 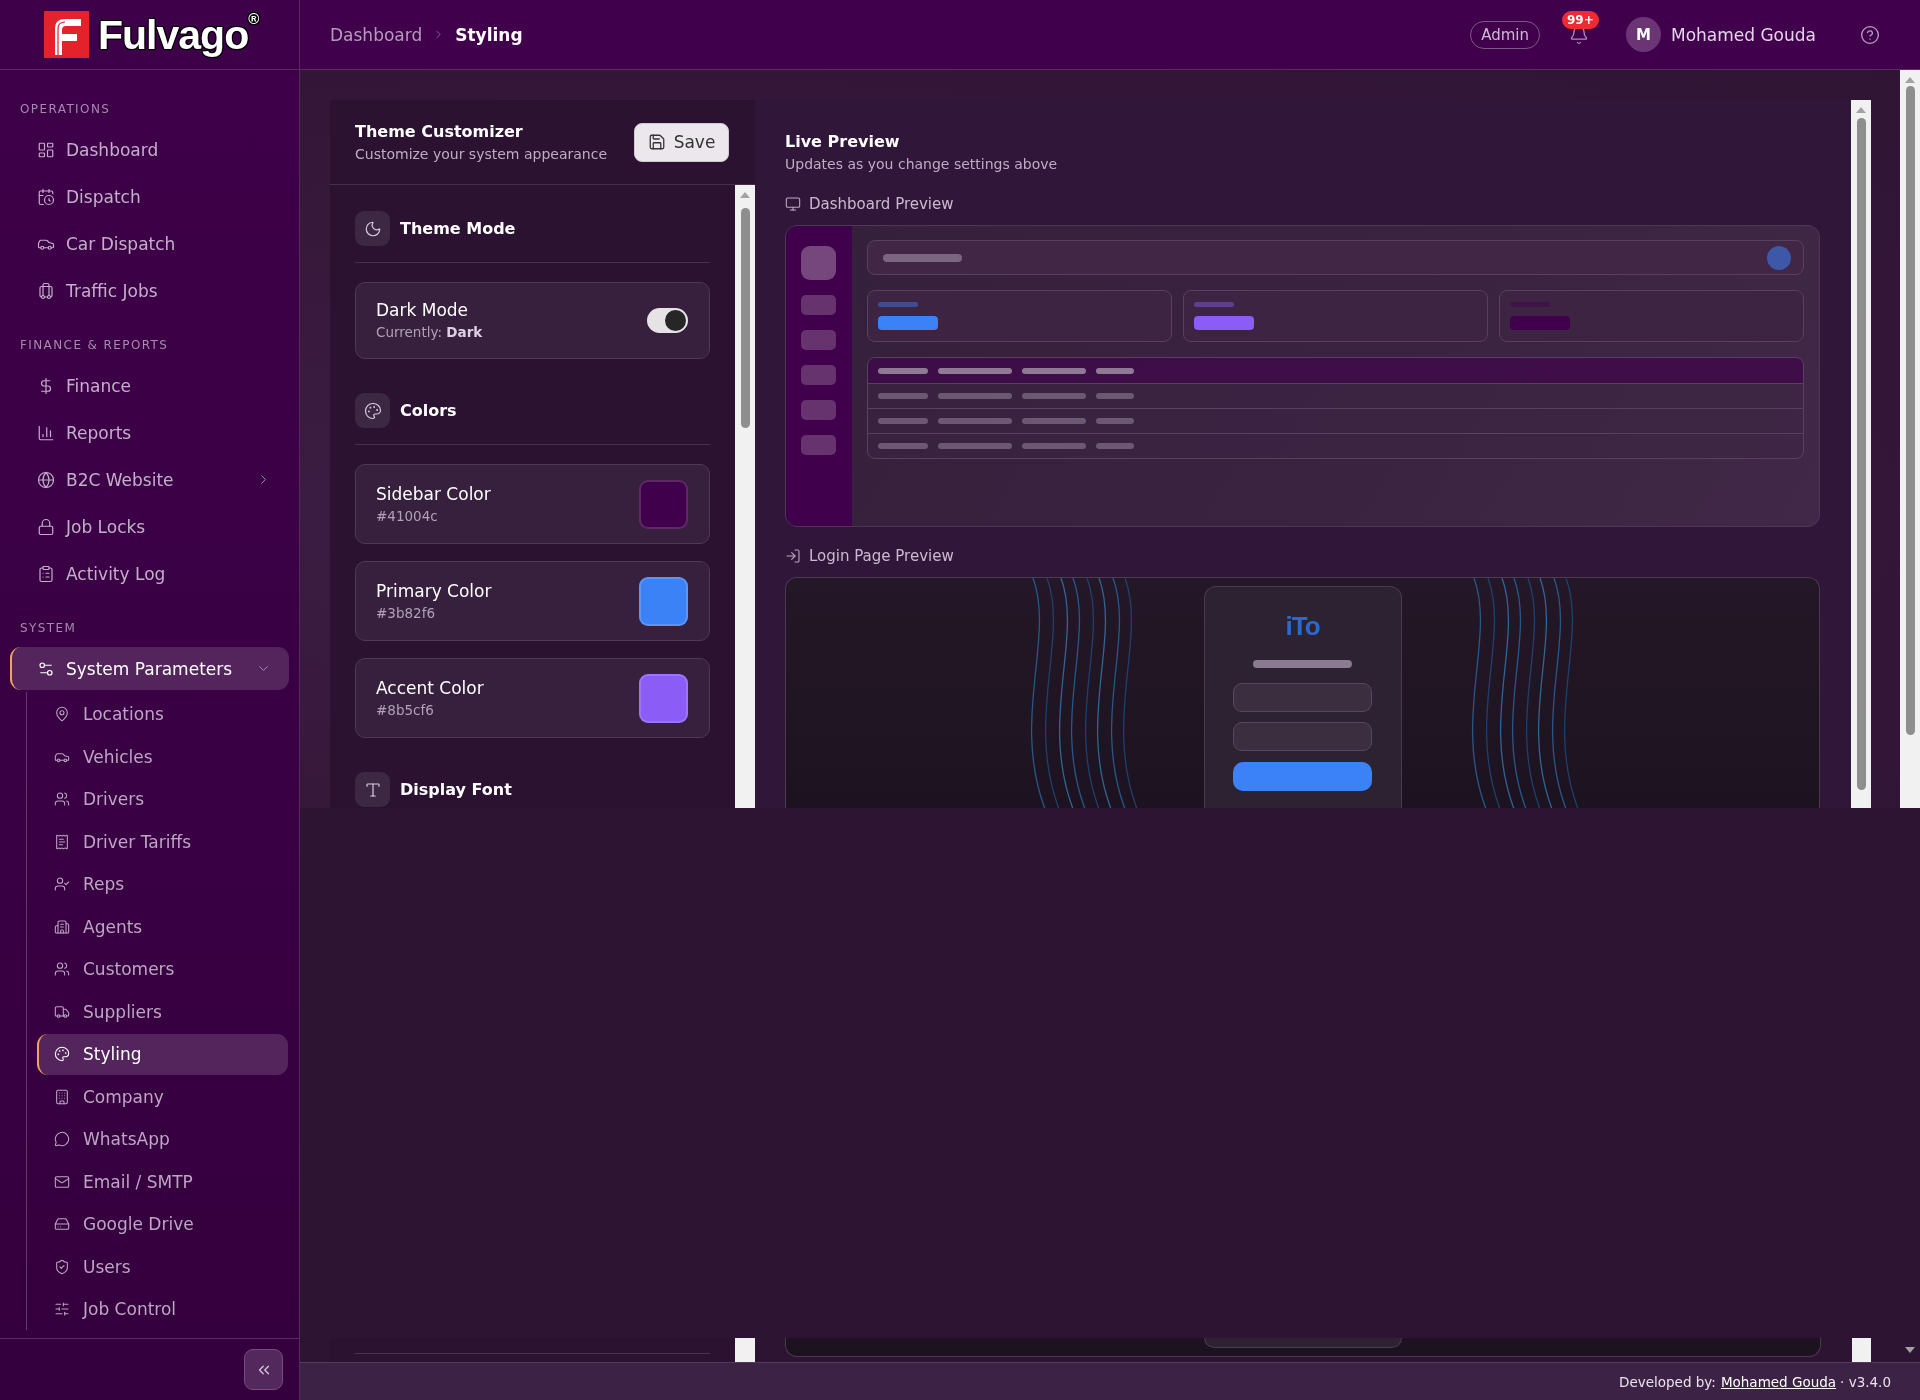 What do you see at coordinates (162, 1224) in the screenshot?
I see `nav-subitem: Google Drive` at bounding box center [162, 1224].